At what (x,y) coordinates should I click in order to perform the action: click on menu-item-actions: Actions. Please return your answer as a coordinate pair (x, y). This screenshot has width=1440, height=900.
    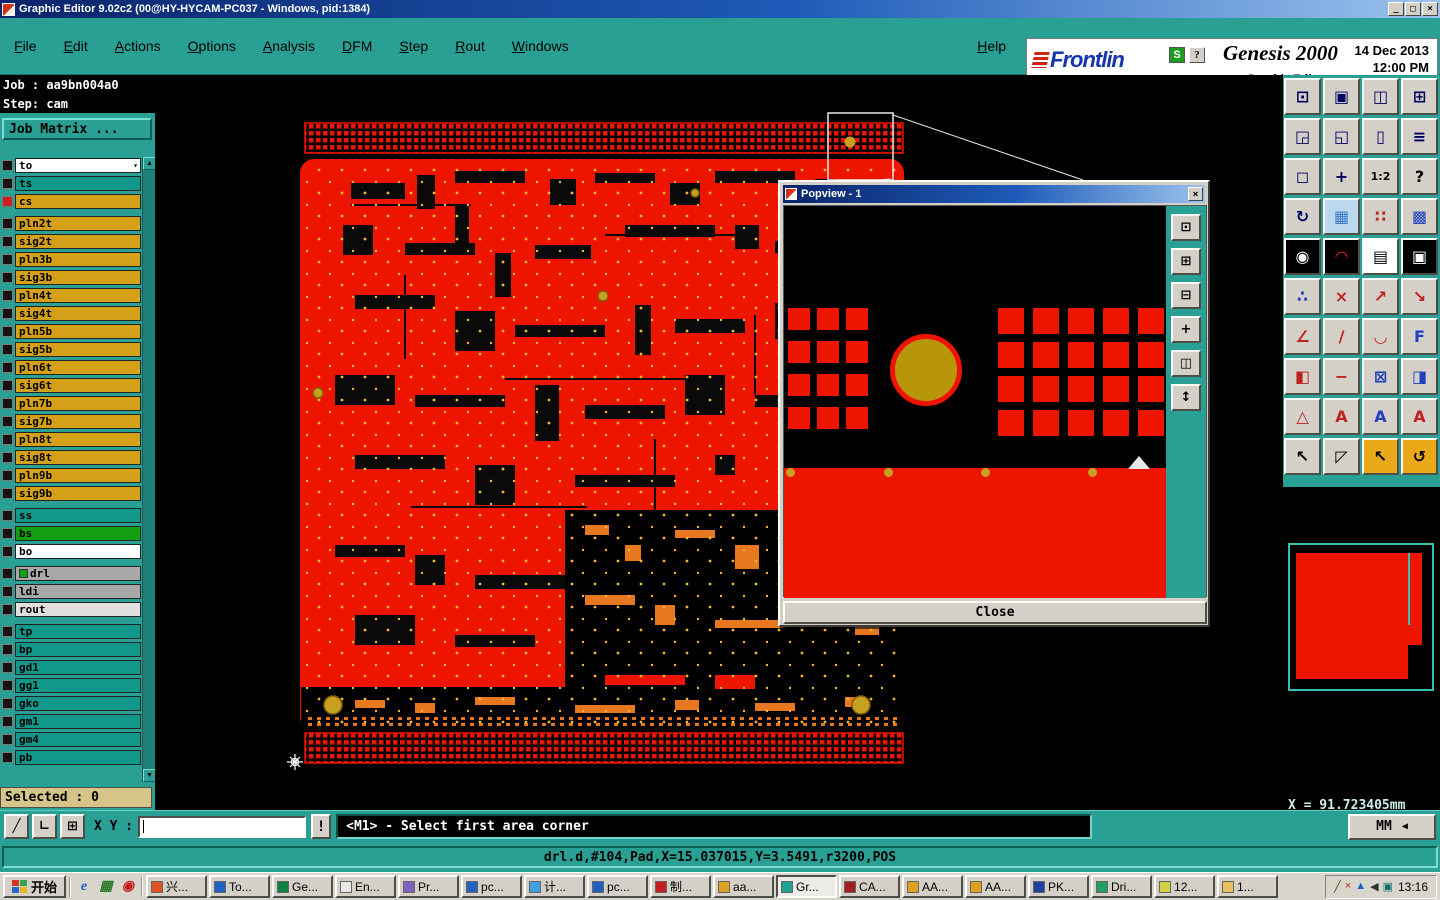
    Looking at the image, I should click on (138, 46).